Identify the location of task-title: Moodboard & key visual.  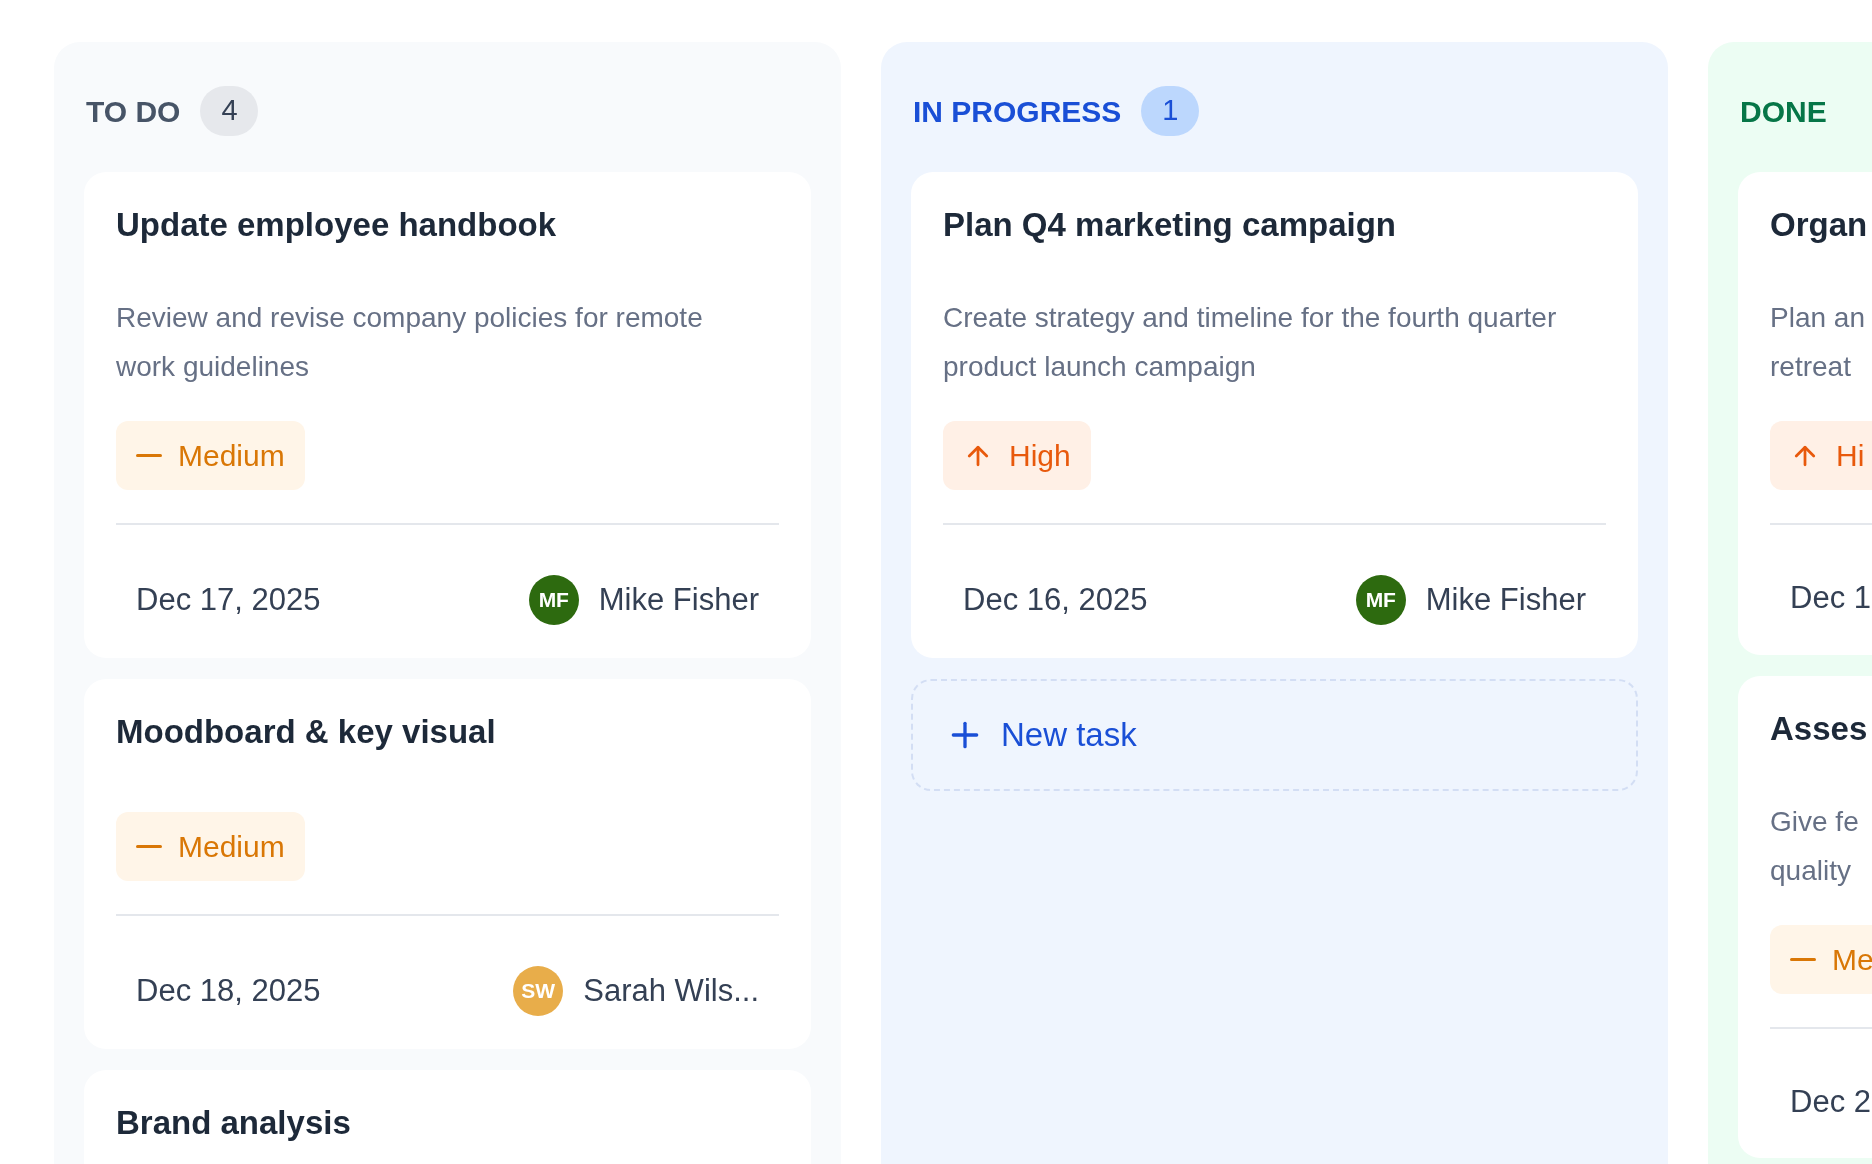
(306, 732).